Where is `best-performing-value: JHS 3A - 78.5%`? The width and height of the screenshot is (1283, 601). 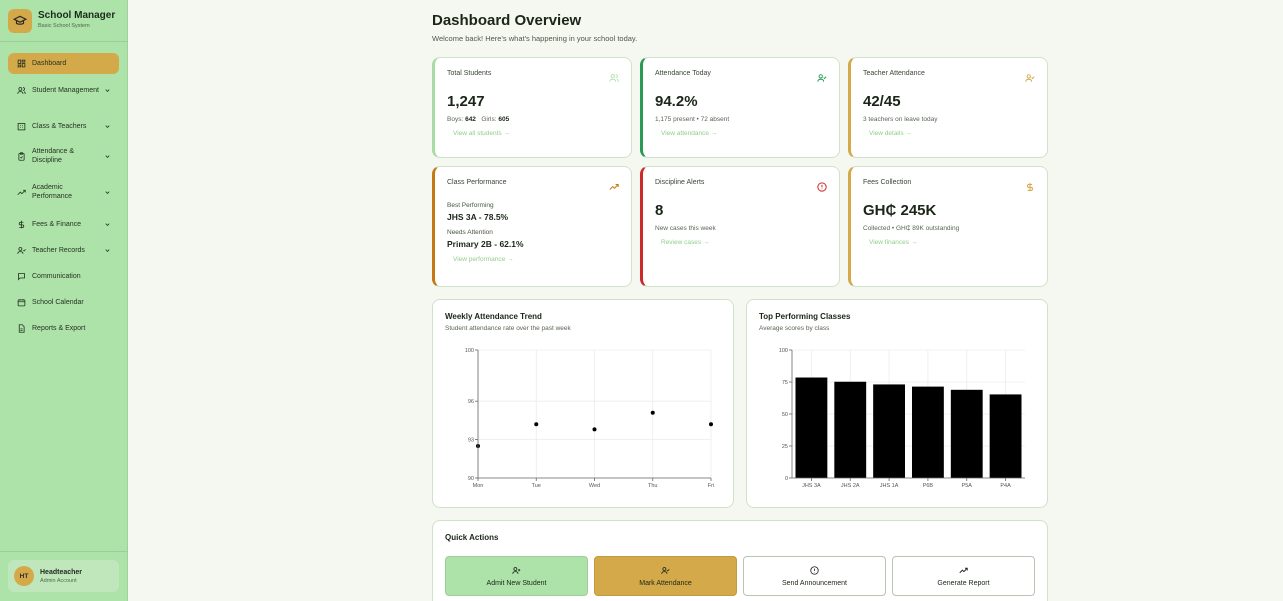 best-performing-value: JHS 3A - 78.5% is located at coordinates (478, 217).